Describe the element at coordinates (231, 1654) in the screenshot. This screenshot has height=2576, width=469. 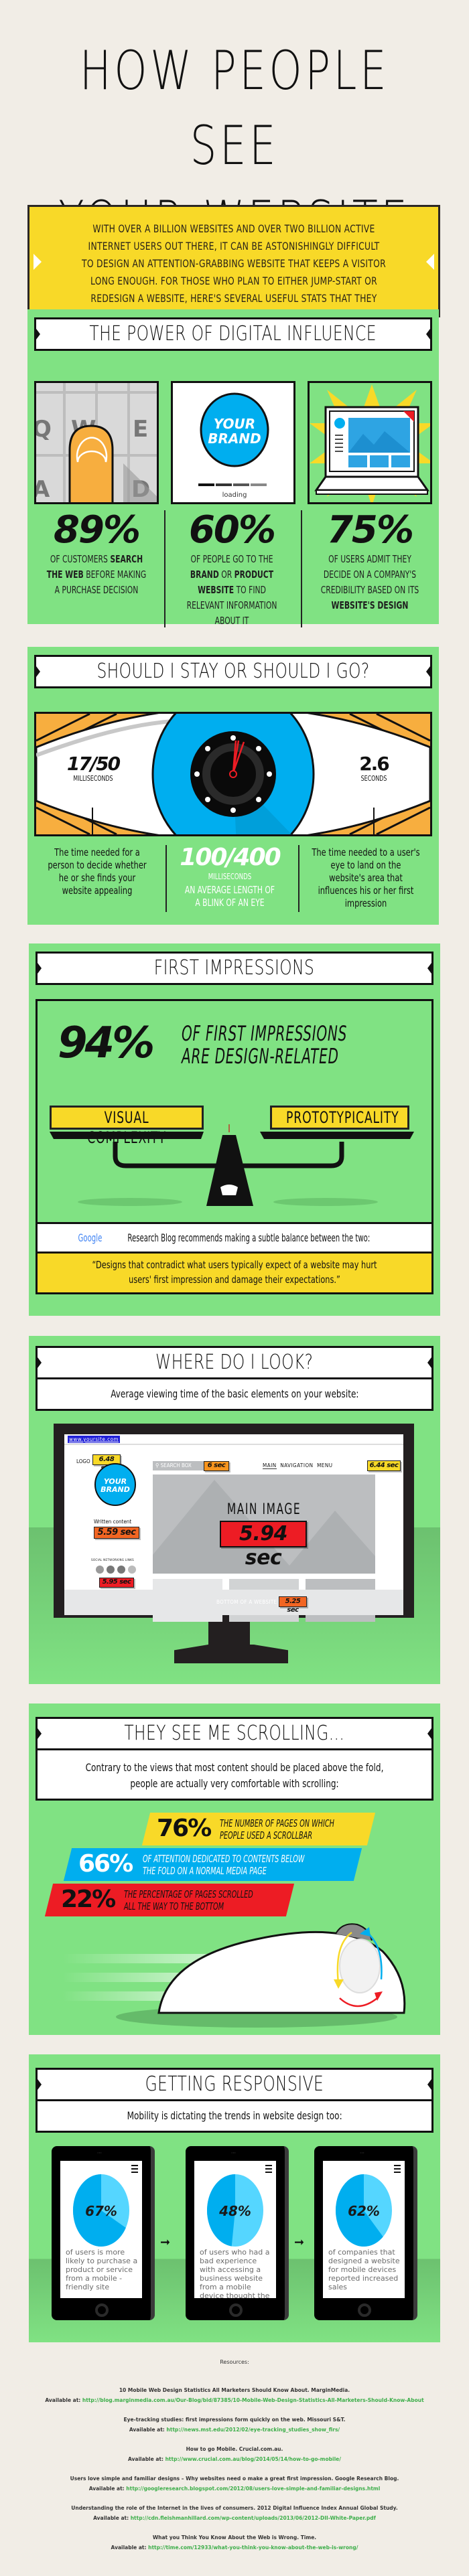
I see `monitor-base` at that location.